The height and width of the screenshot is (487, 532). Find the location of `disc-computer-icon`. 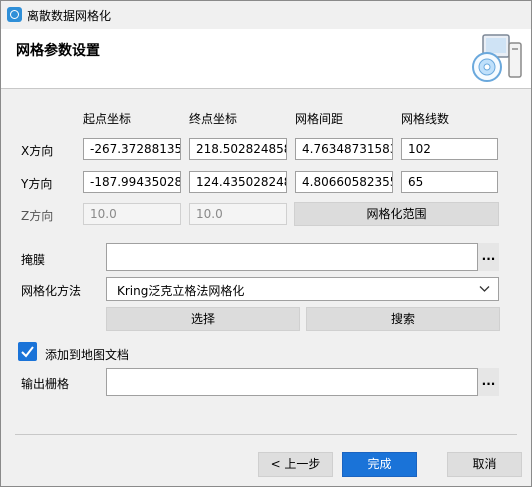

disc-computer-icon is located at coordinates (497, 58).